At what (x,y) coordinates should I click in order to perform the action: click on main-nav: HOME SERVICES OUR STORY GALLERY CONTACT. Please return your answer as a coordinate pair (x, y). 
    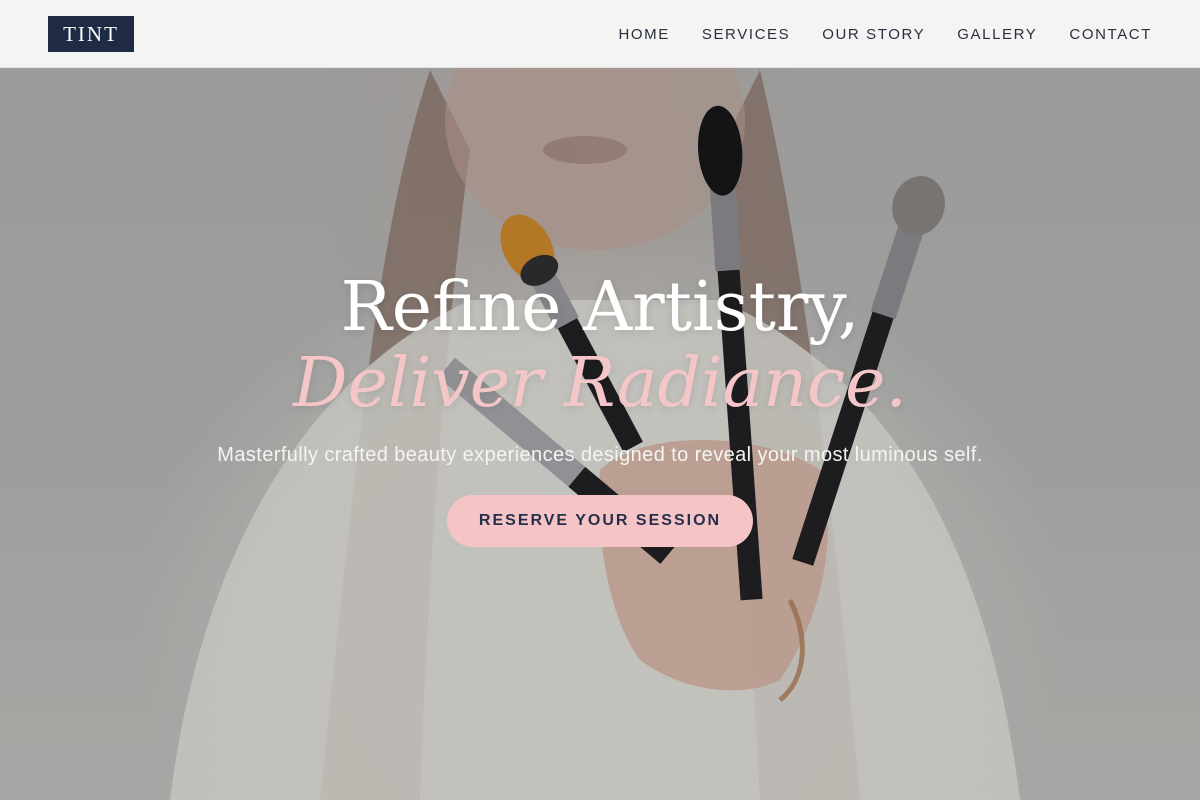
    Looking at the image, I should click on (885, 34).